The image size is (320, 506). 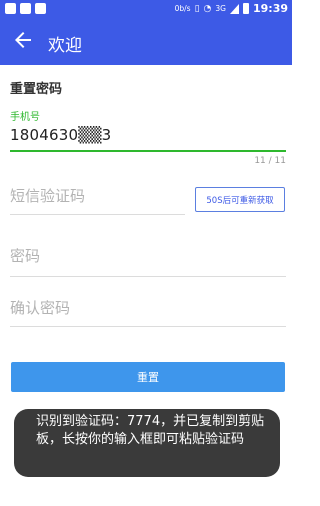 What do you see at coordinates (10, 8) in the screenshot?
I see `message-icon` at bounding box center [10, 8].